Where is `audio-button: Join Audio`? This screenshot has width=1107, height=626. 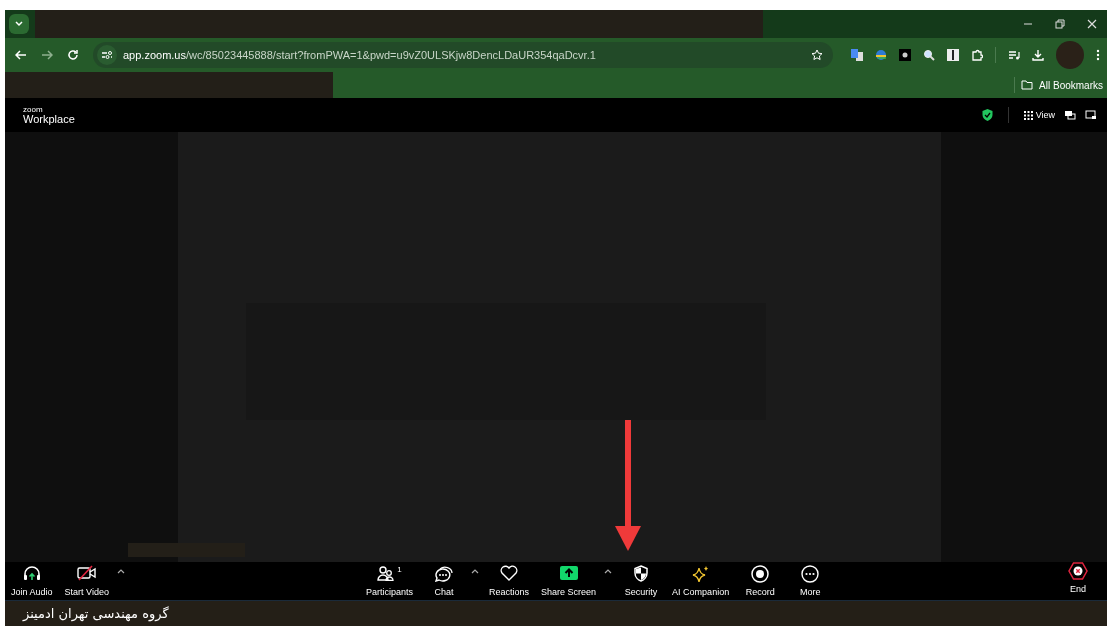 audio-button: Join Audio is located at coordinates (32, 581).